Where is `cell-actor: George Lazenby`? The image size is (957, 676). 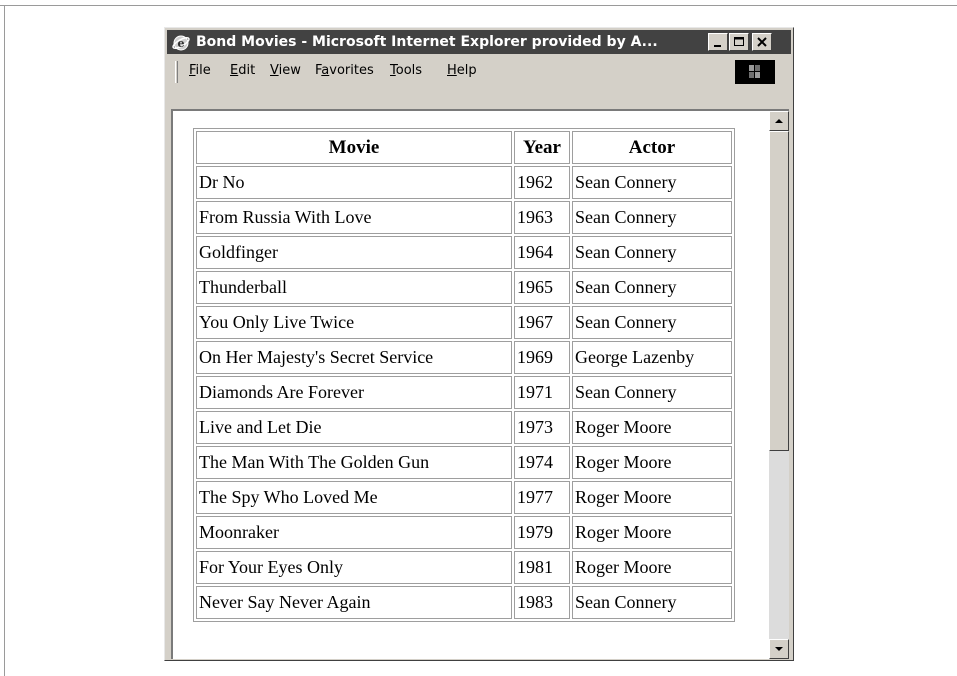 cell-actor: George Lazenby is located at coordinates (652, 357).